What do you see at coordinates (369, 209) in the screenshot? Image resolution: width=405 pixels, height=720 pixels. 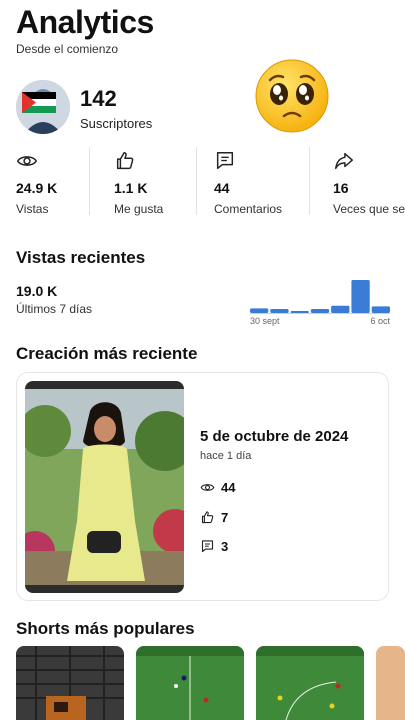 I see `stat-label: Veces que se` at bounding box center [369, 209].